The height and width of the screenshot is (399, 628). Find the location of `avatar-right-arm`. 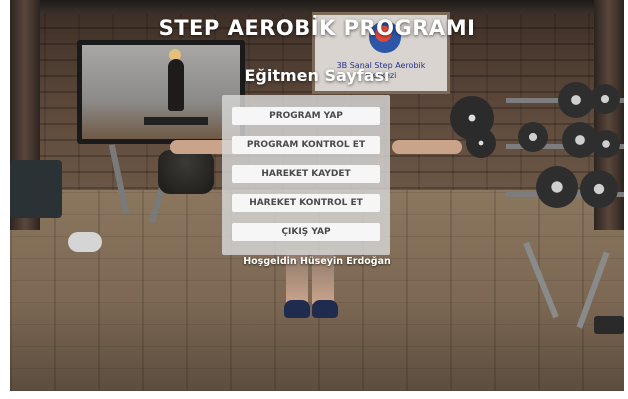

avatar-right-arm is located at coordinates (427, 147).